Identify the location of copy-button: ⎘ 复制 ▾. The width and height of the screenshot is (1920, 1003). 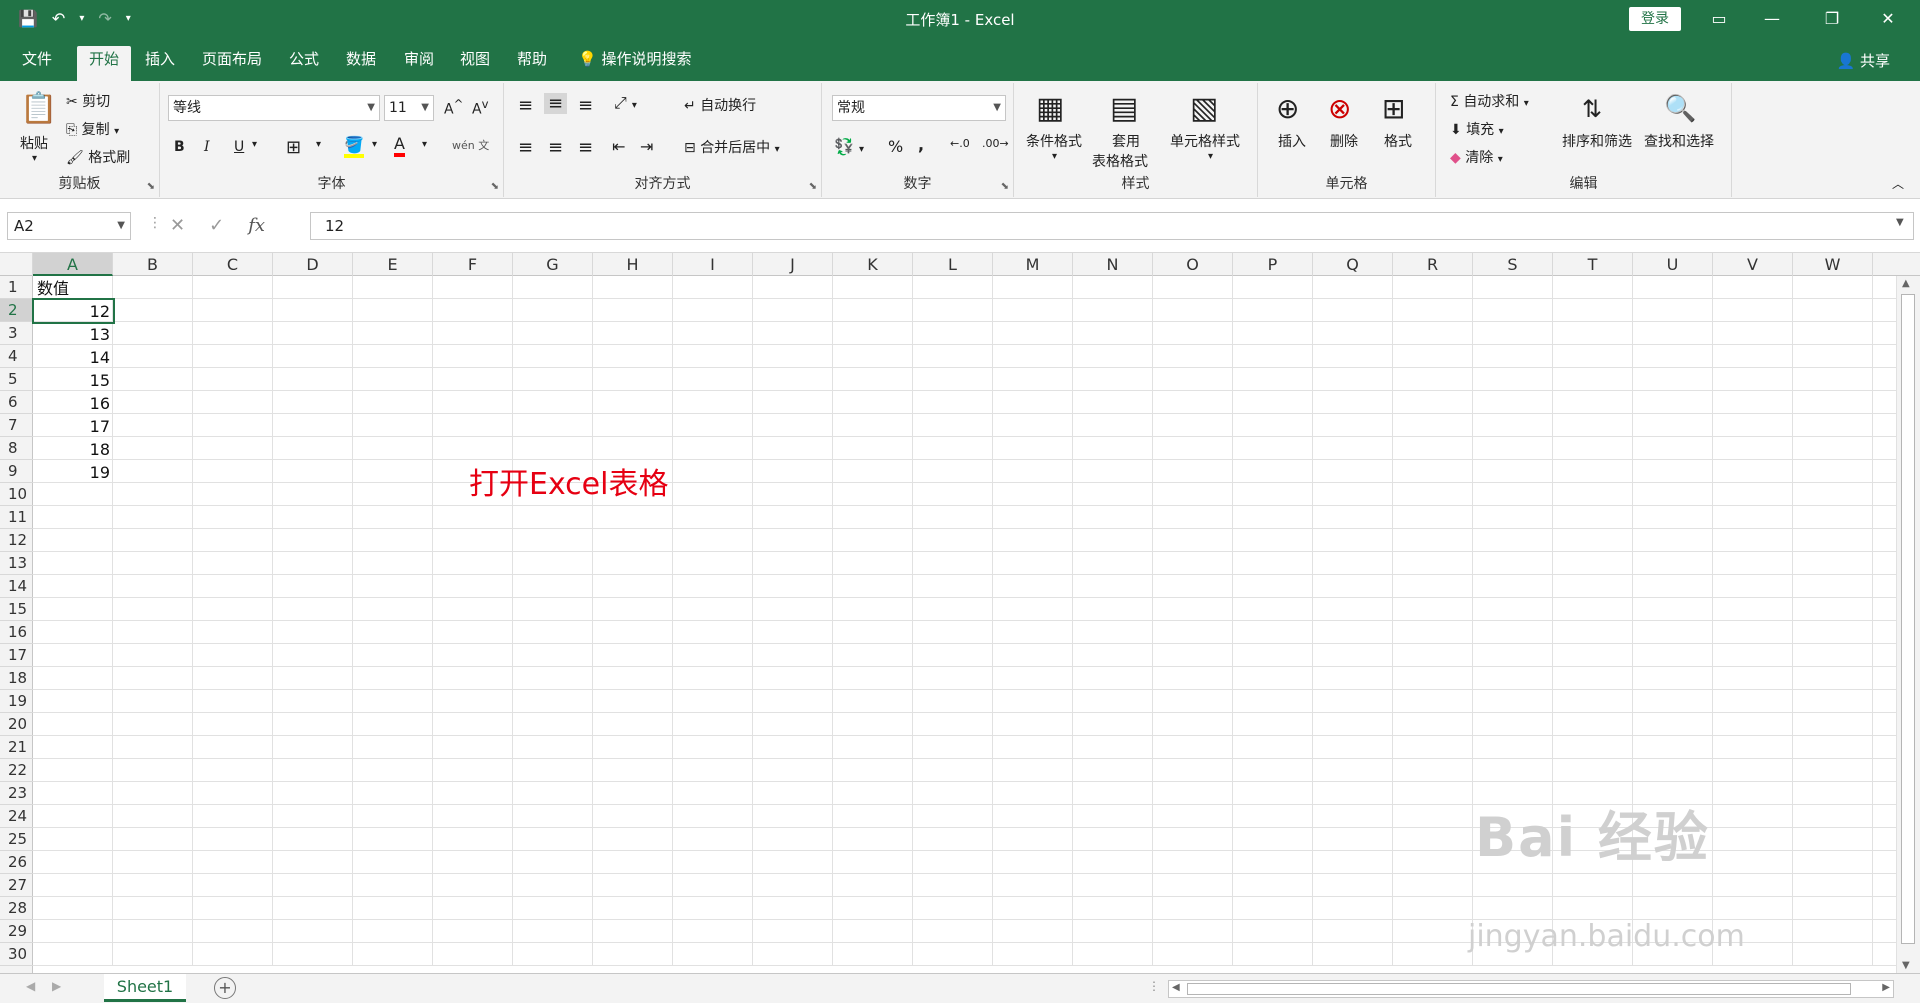
(92, 129).